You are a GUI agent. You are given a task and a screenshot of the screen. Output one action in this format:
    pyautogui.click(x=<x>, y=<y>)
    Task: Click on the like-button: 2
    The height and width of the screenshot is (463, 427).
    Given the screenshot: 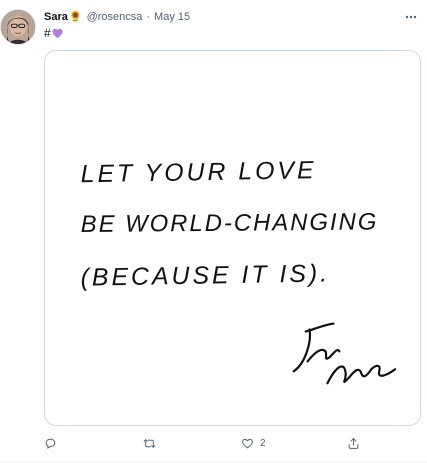 What is the action you would take?
    pyautogui.click(x=253, y=443)
    